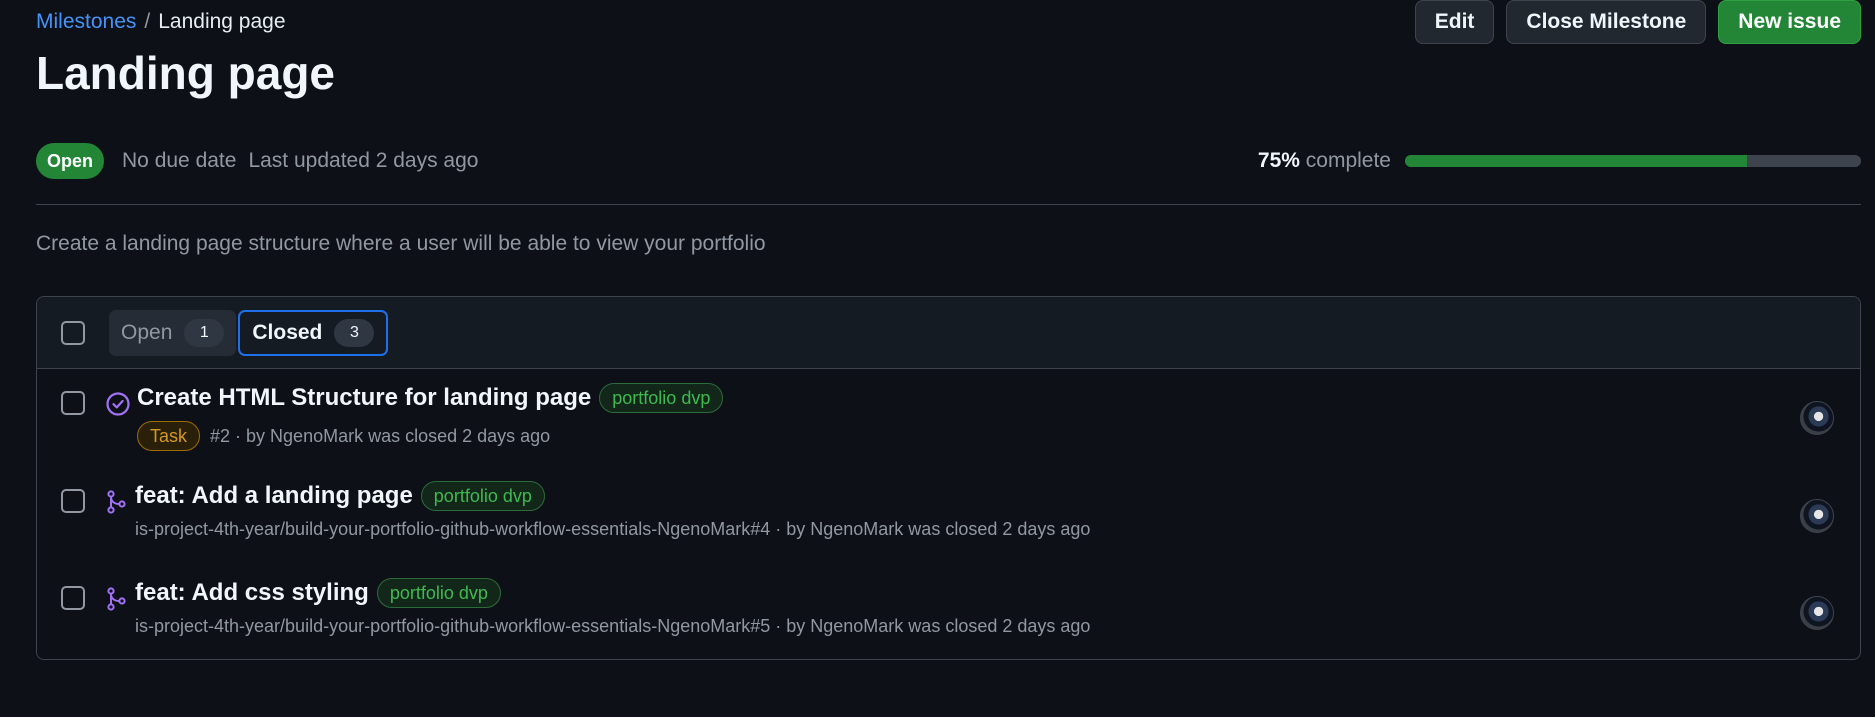 This screenshot has height=717, width=1875. I want to click on list-item-title-row: feat: Add css styling portfolio dvp, so click(957, 593).